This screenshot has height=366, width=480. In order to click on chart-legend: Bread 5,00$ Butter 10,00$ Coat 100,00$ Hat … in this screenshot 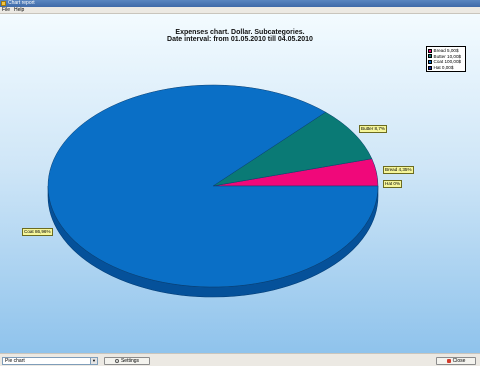, I will do `click(446, 59)`.